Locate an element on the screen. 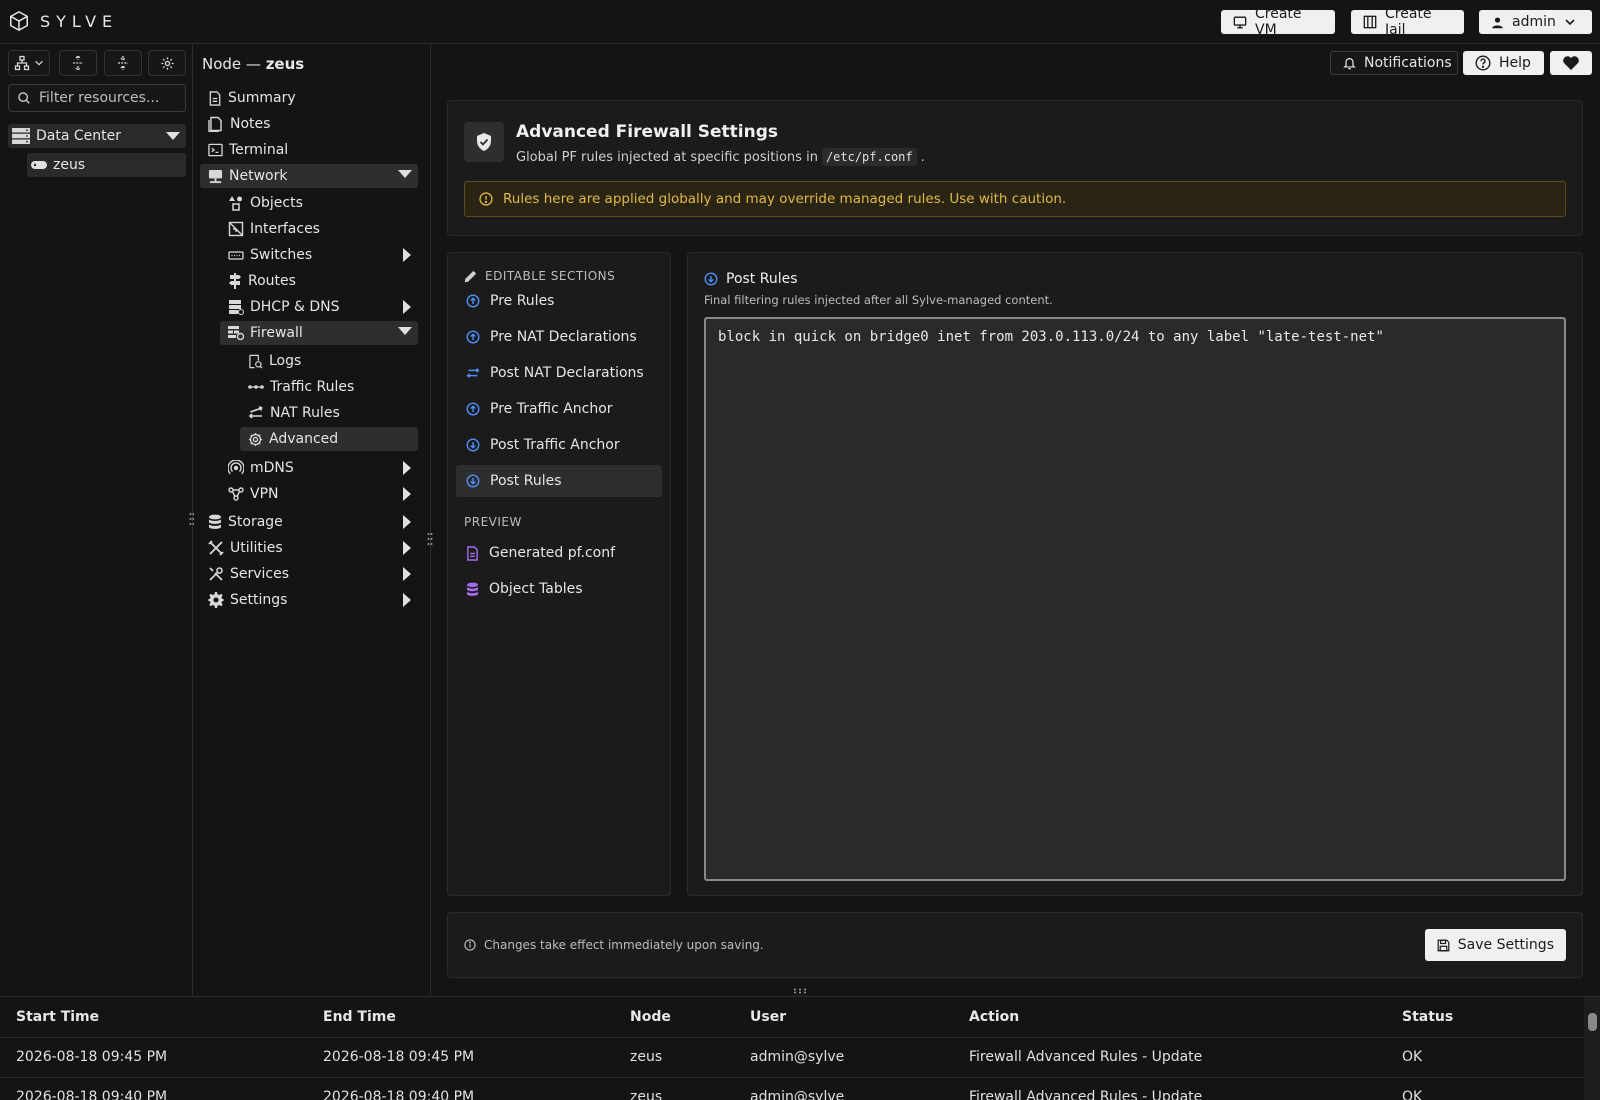 This screenshot has height=1100, width=1600. preview-generated-pf-conf: Generated pf.conf is located at coordinates (559, 553).